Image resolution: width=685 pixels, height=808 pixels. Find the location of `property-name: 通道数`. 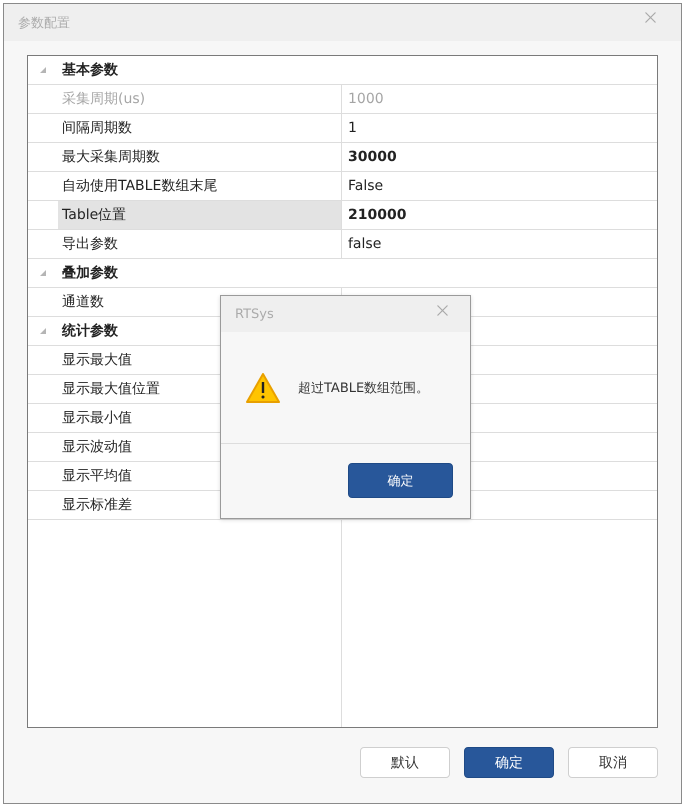

property-name: 通道数 is located at coordinates (83, 302).